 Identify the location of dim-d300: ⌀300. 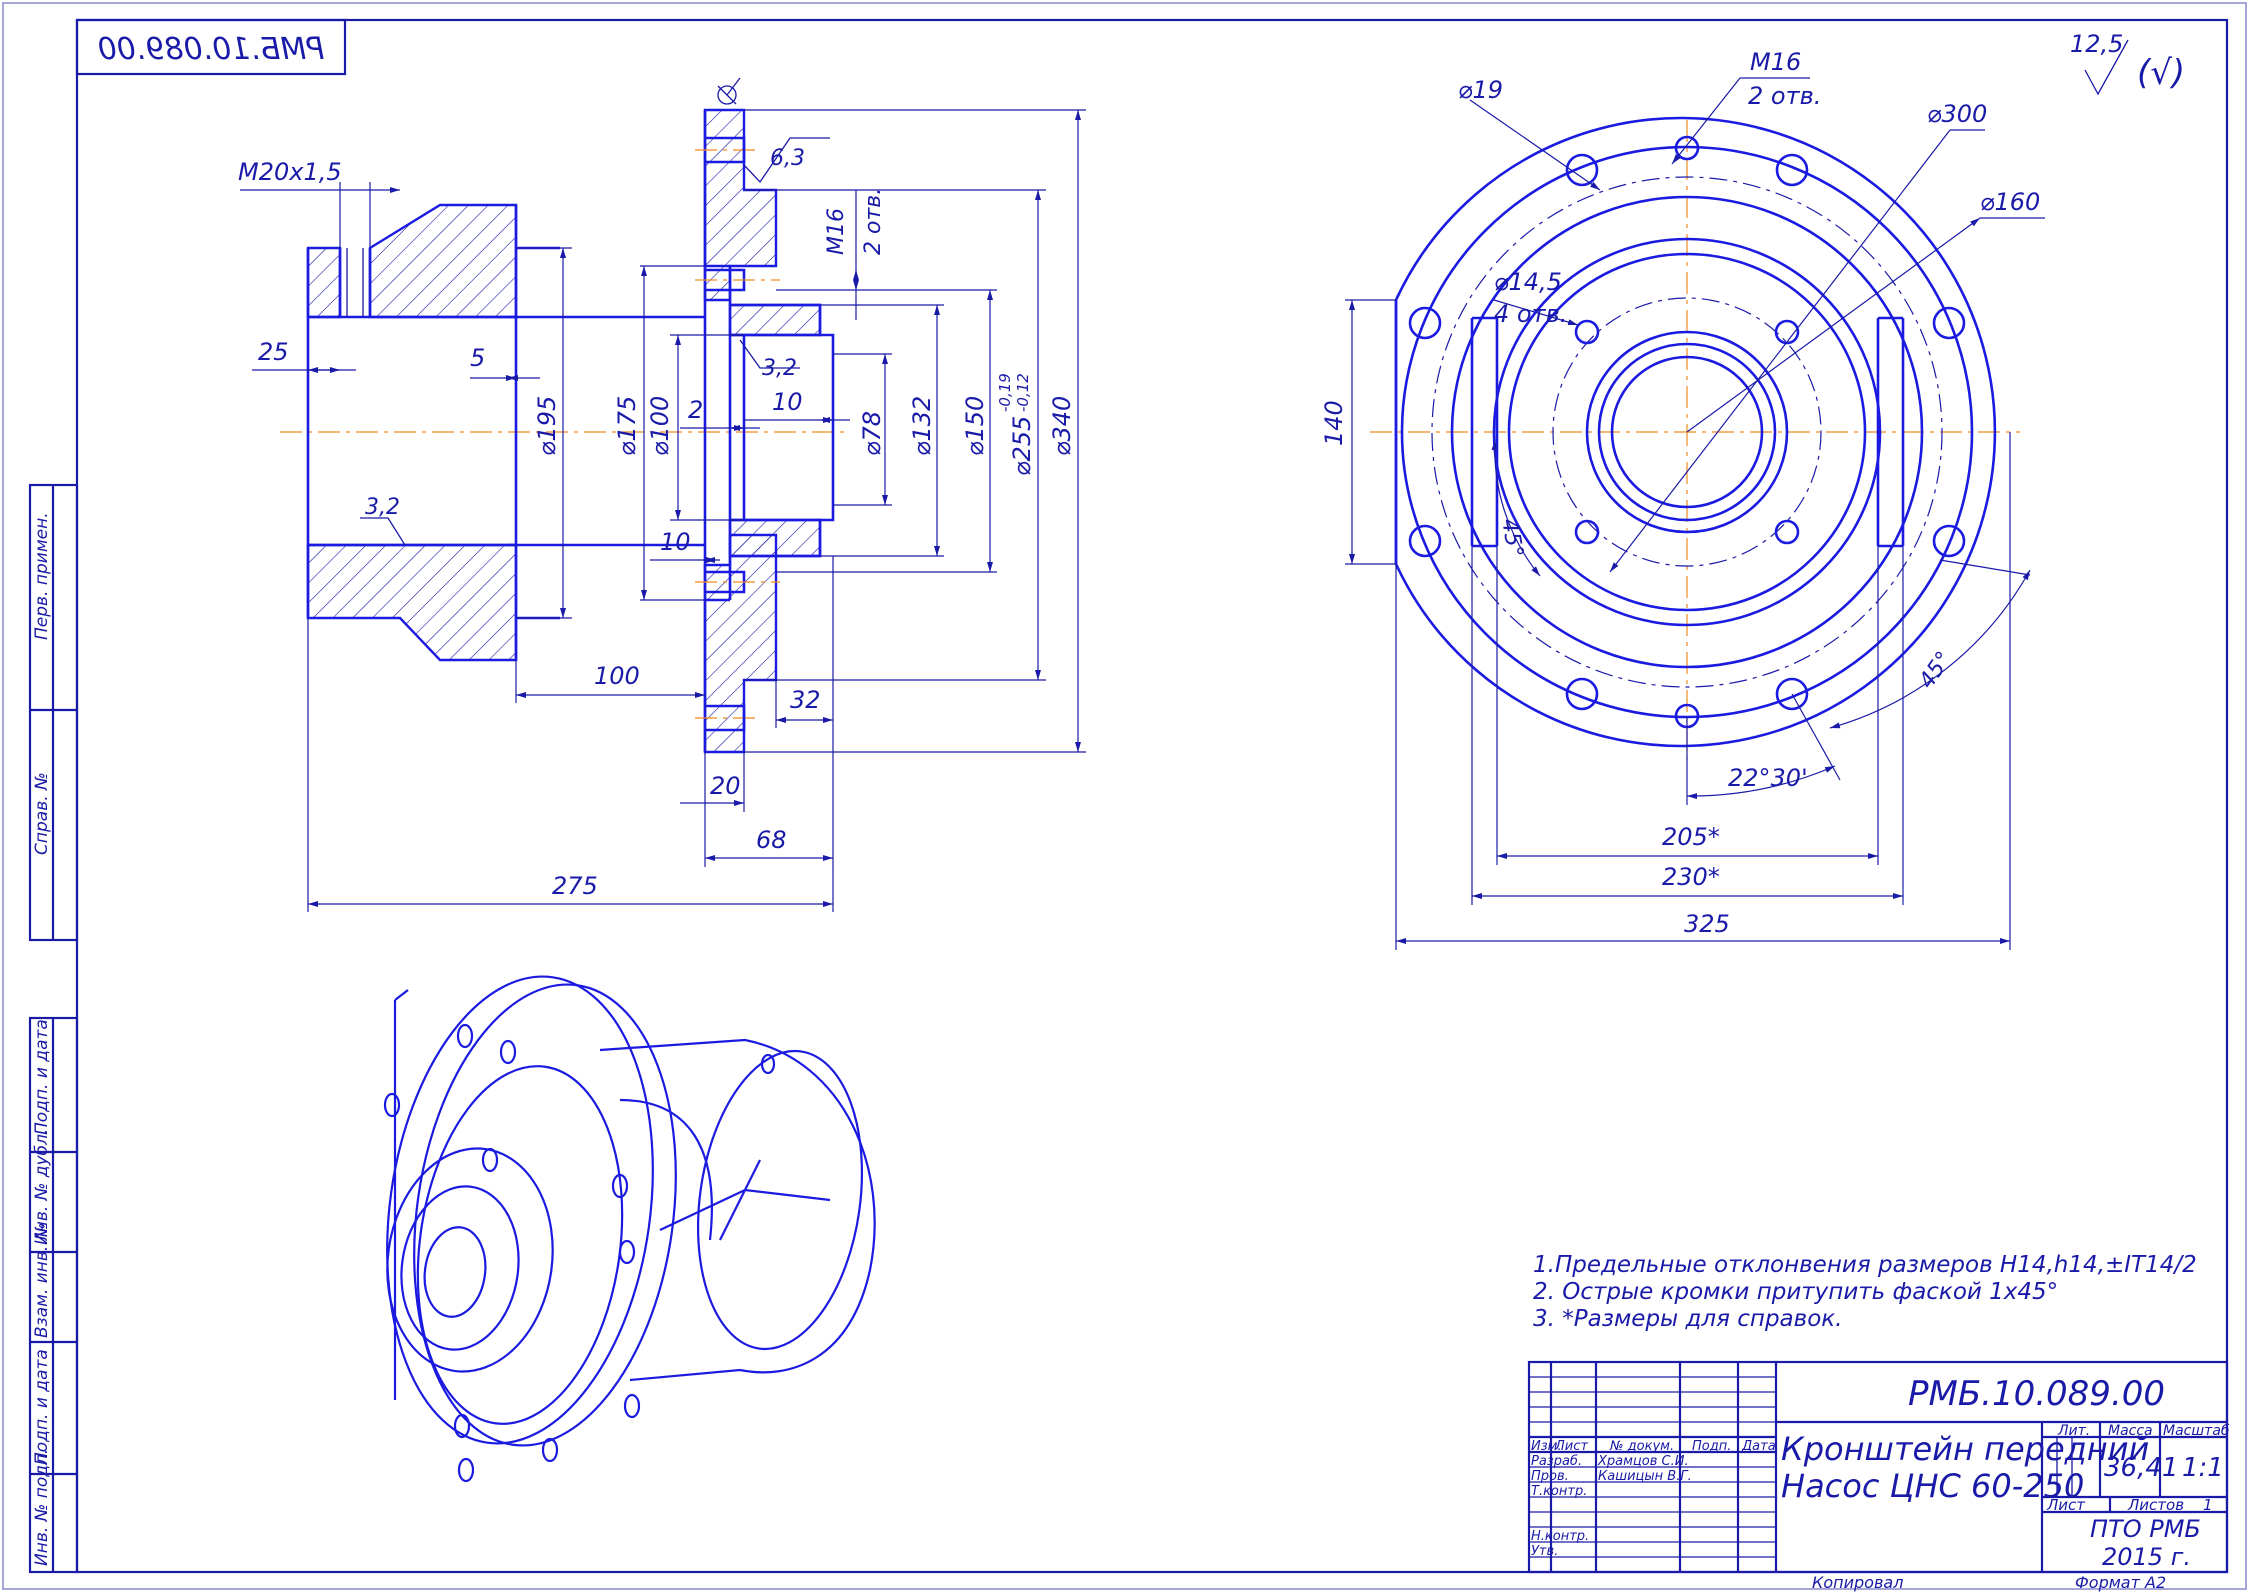
(1957, 114).